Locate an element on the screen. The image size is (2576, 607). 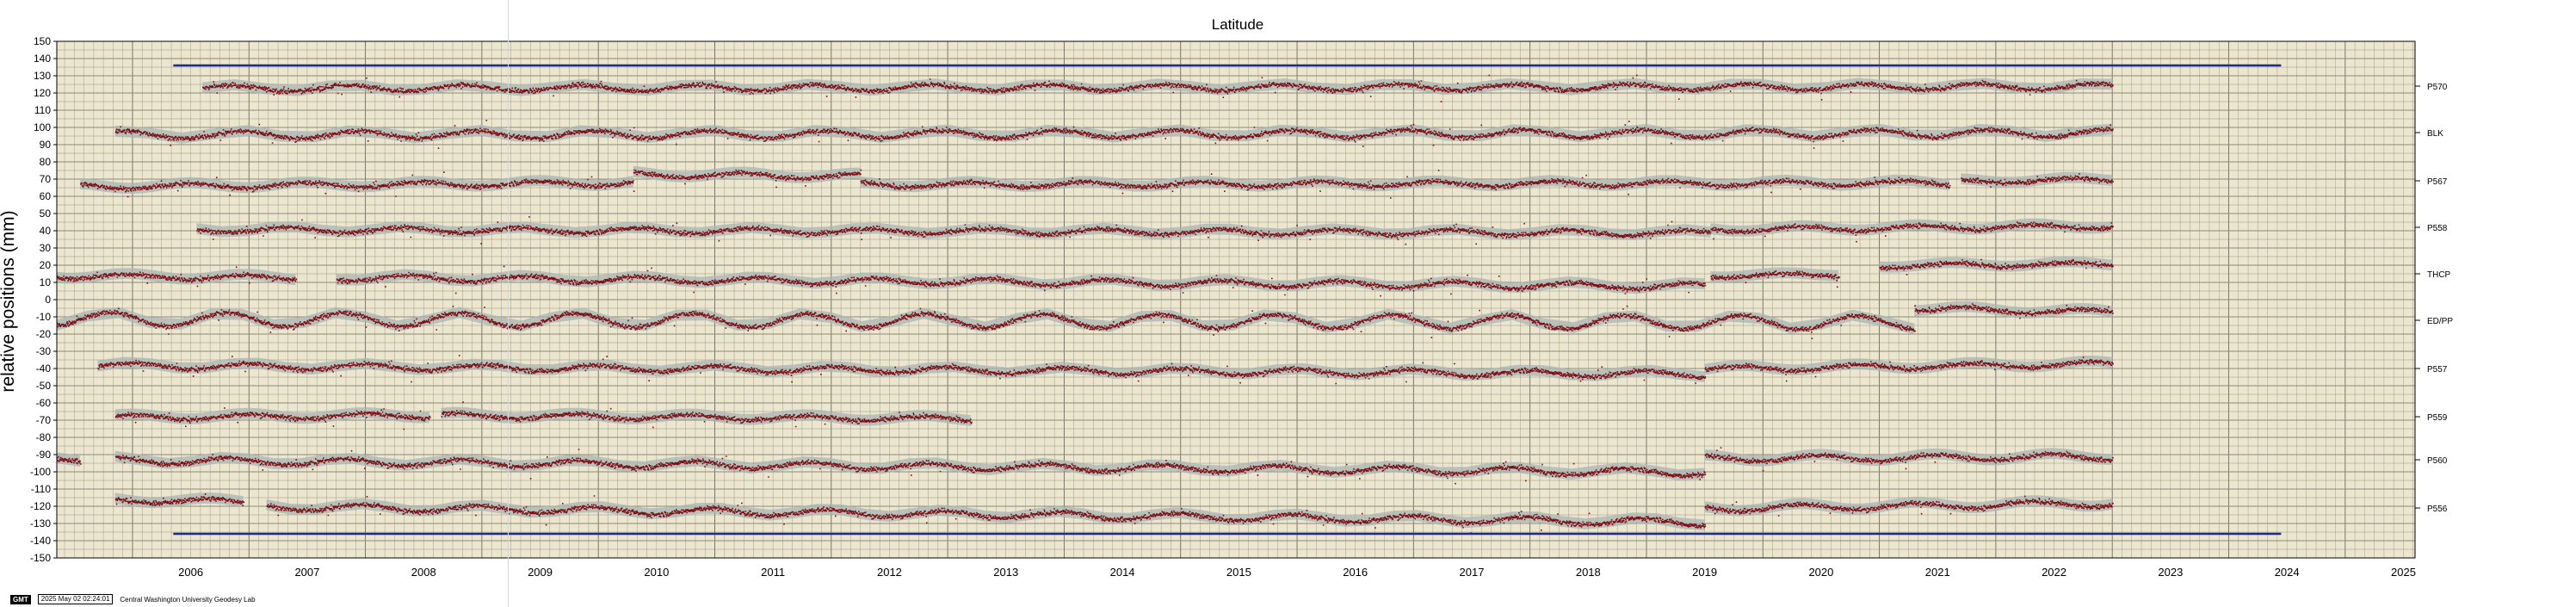
y-tick-label: -20 is located at coordinates (44, 334).